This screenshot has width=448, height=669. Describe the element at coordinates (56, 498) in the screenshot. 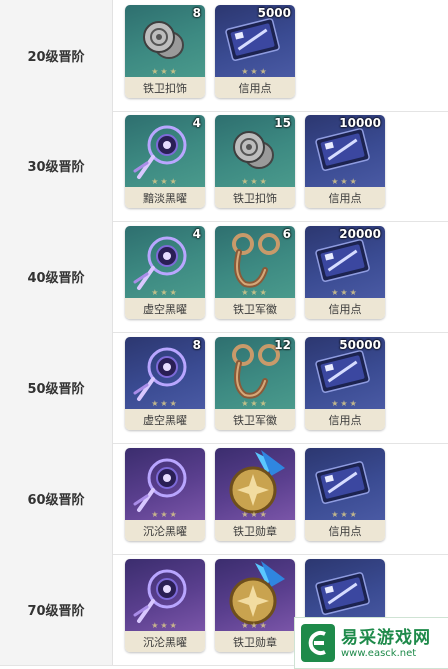

I see `ascension-level-label: 60级晋阶` at that location.